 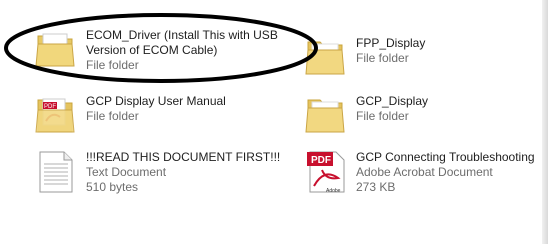 What do you see at coordinates (156, 101) in the screenshot?
I see `item-name: GCP Display User Manual` at bounding box center [156, 101].